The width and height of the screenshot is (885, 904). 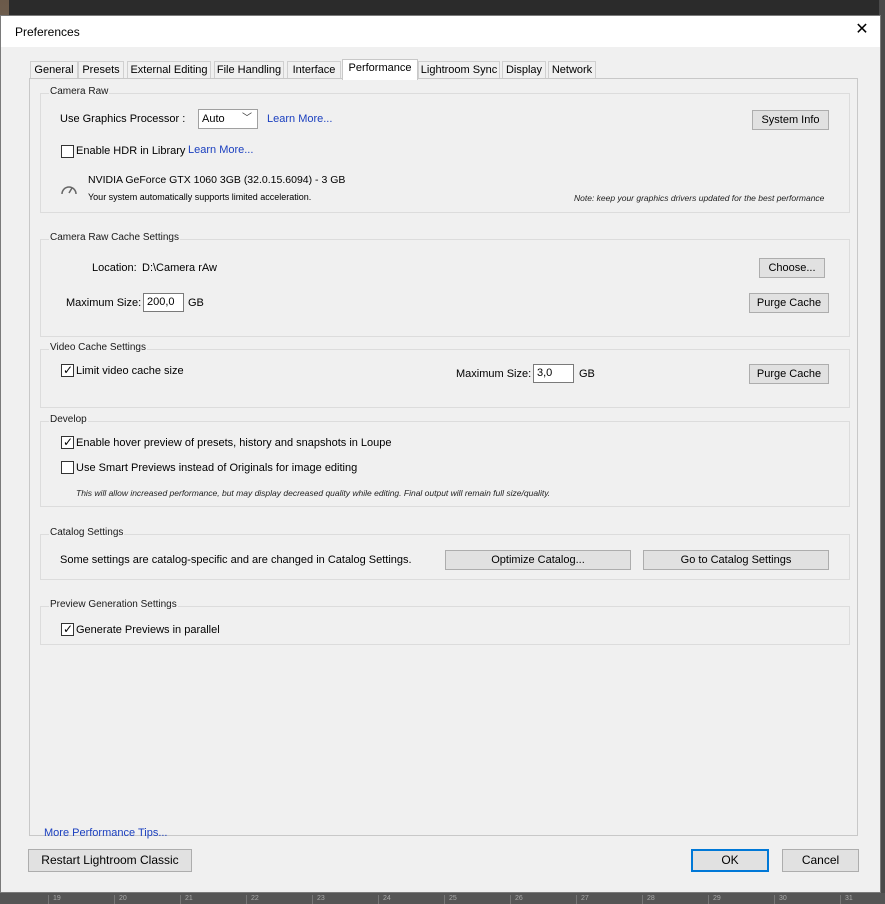 I want to click on tab-performance: Performance, so click(x=380, y=69).